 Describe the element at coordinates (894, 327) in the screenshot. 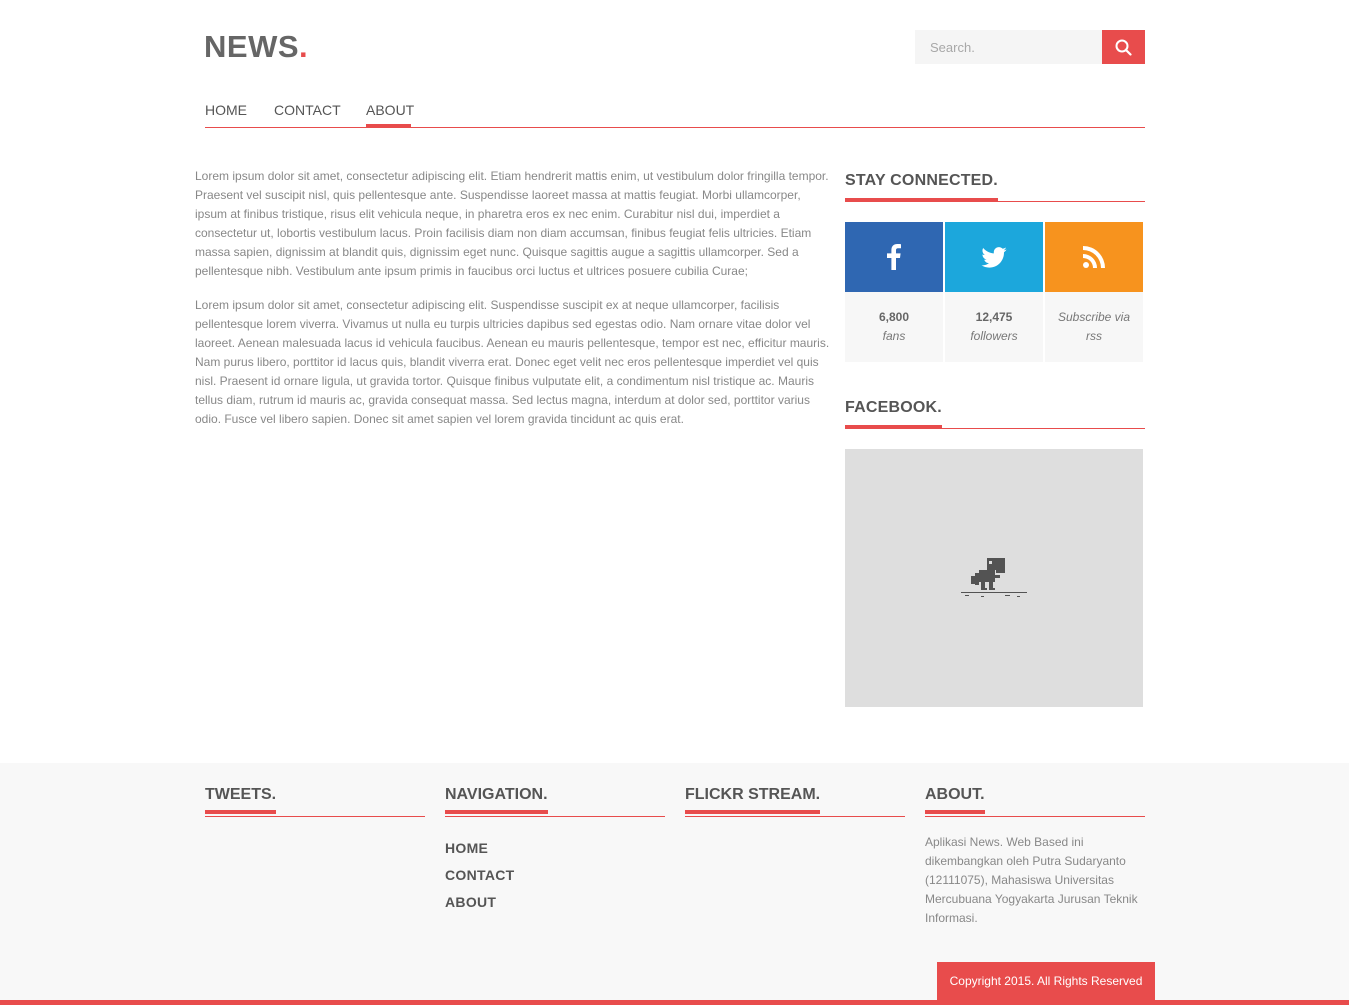

I see `facebook-stat: 6,800 fans` at that location.